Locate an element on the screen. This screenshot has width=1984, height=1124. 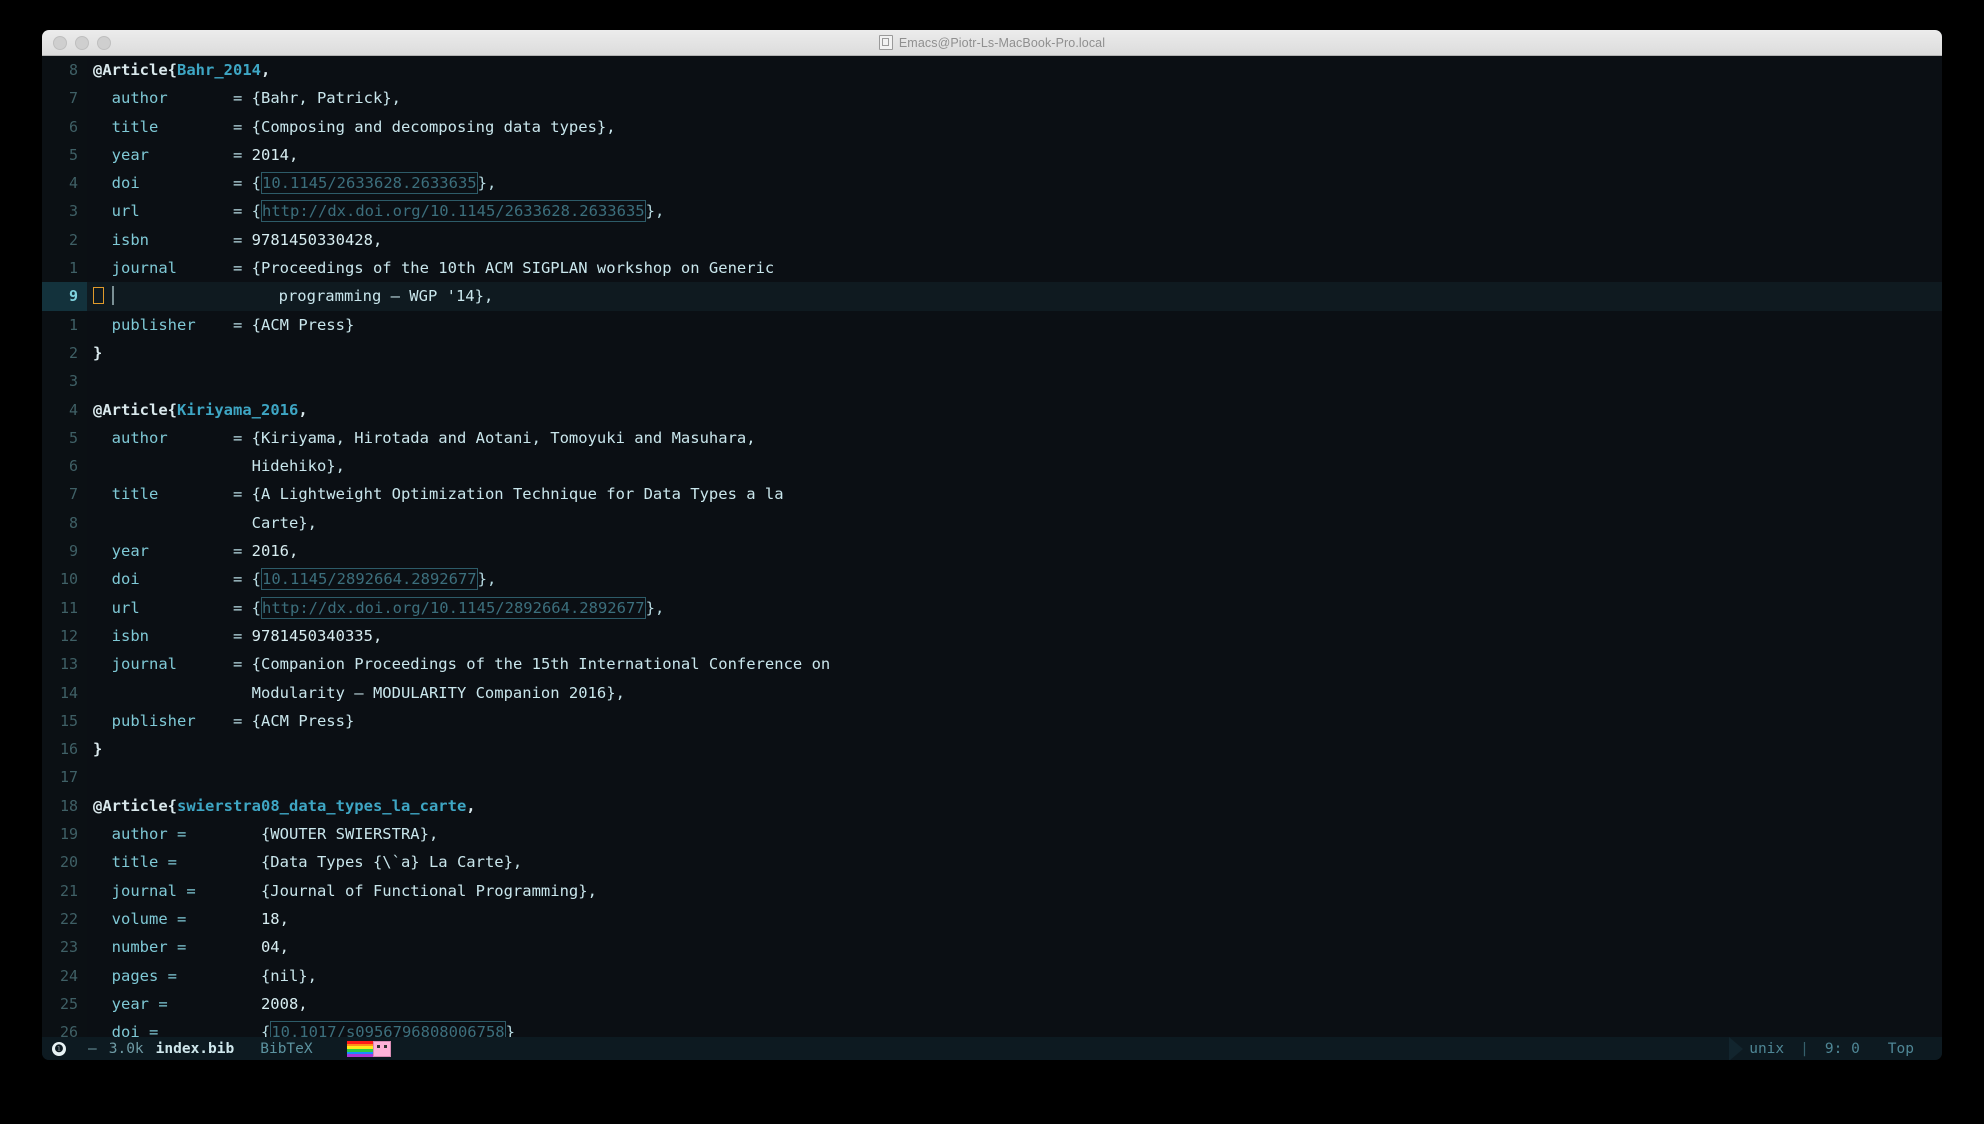
editor-line: 22 volume = 18, is located at coordinates (992, 919).